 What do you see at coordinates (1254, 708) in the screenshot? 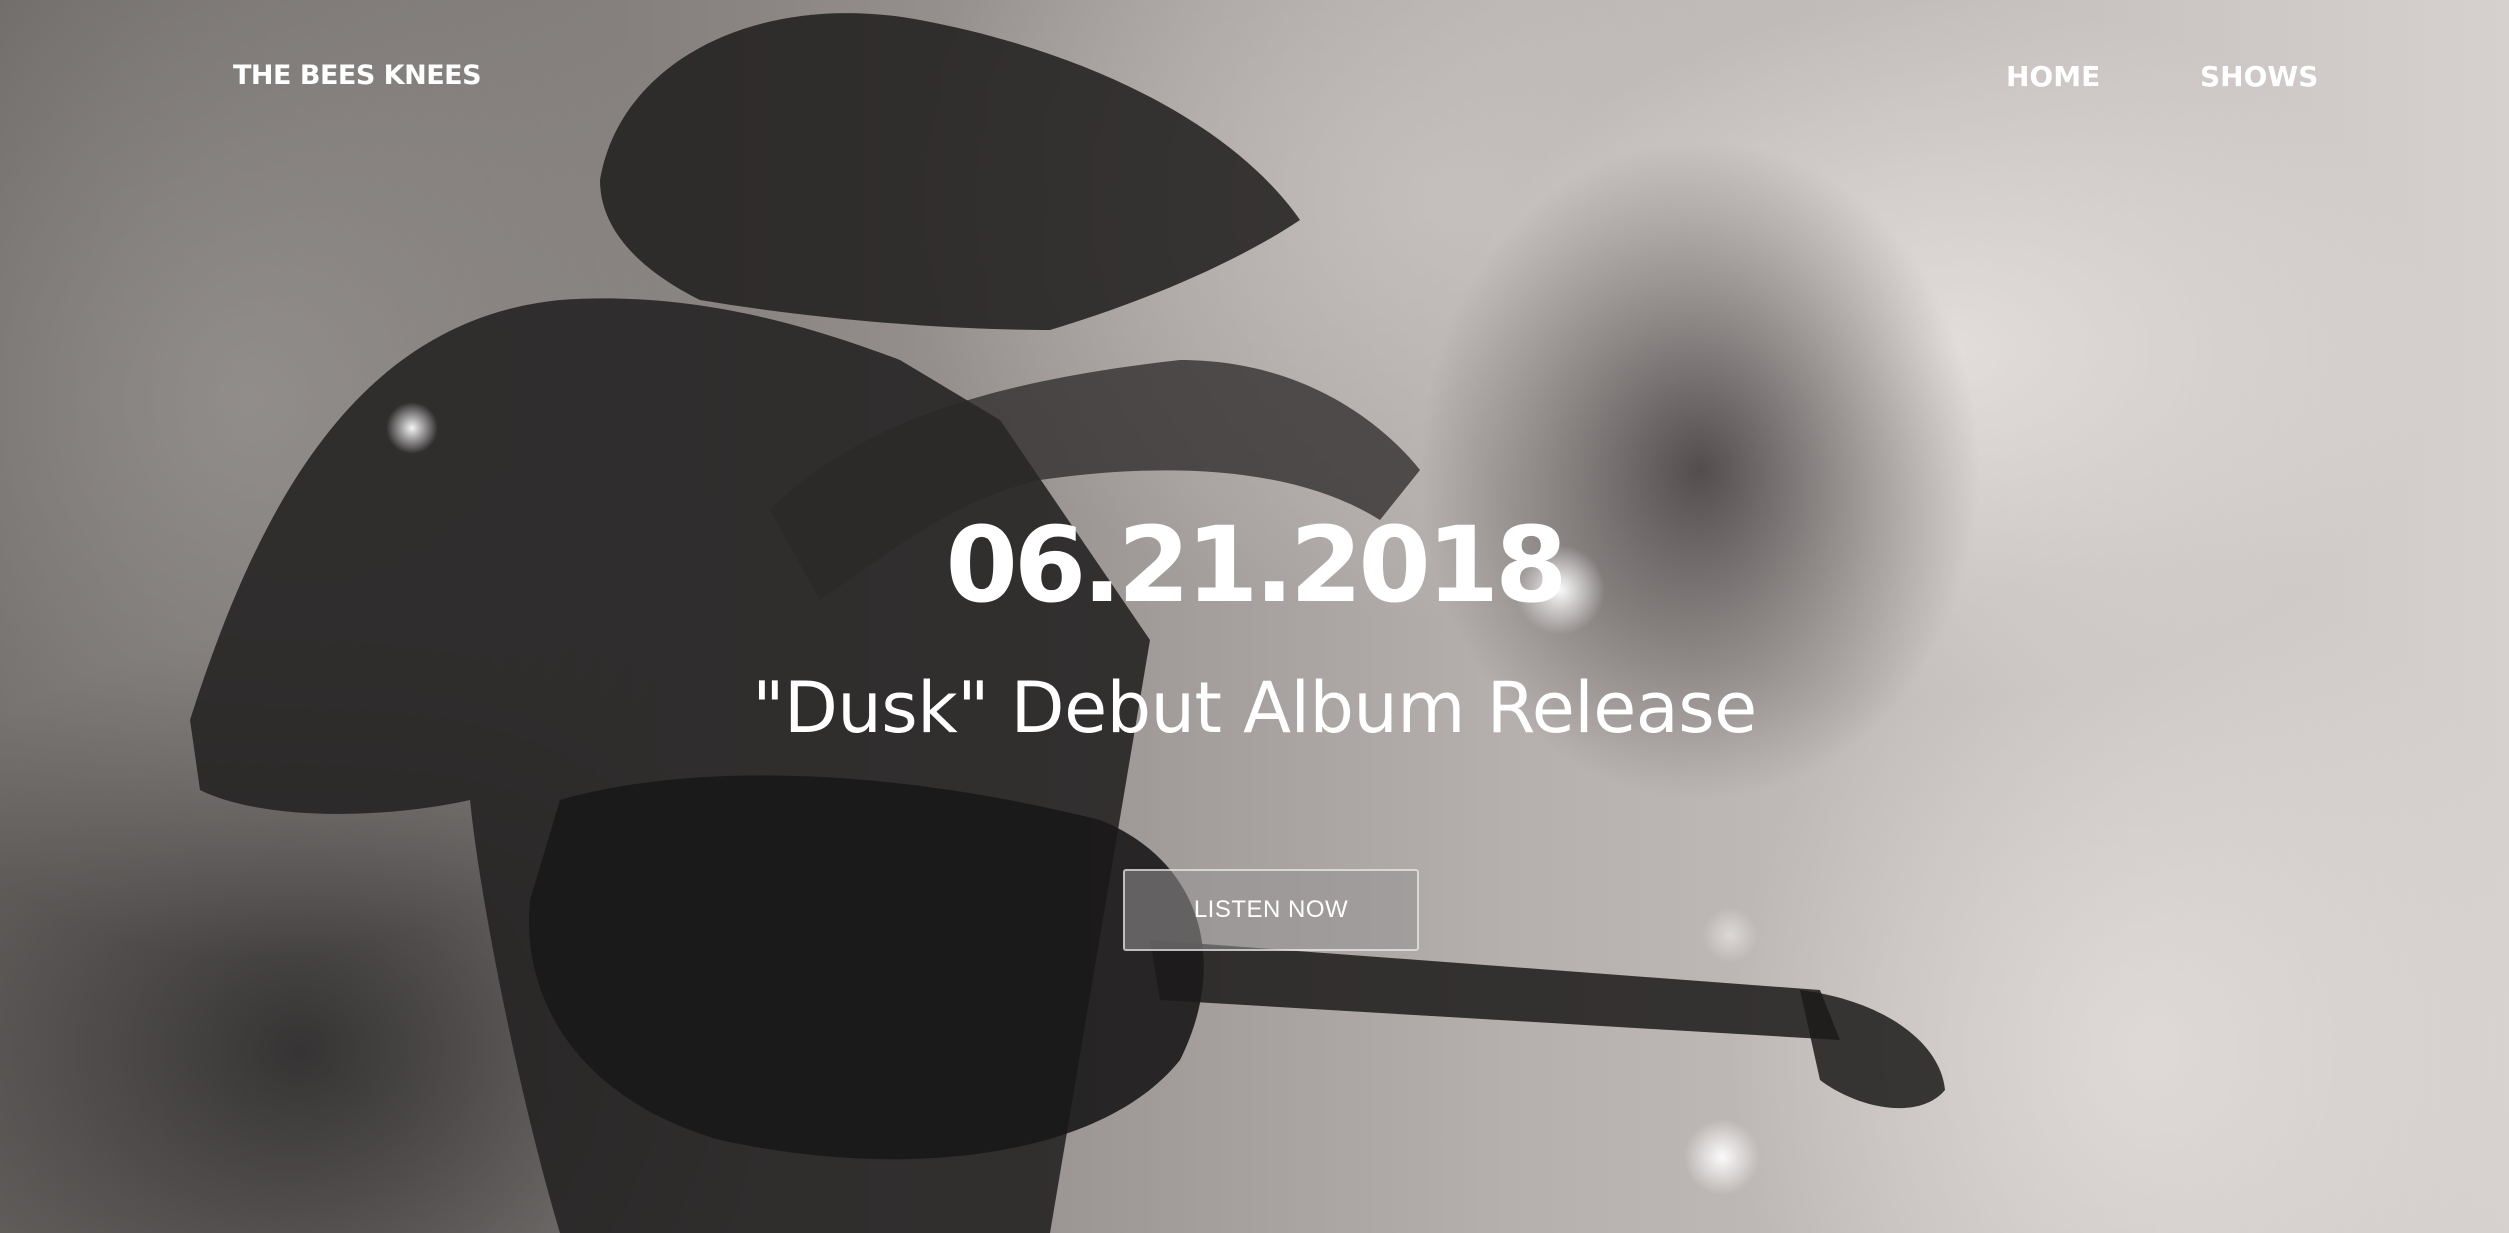
I see `hero-subtitle: "Dusk" Debut Album Release` at bounding box center [1254, 708].